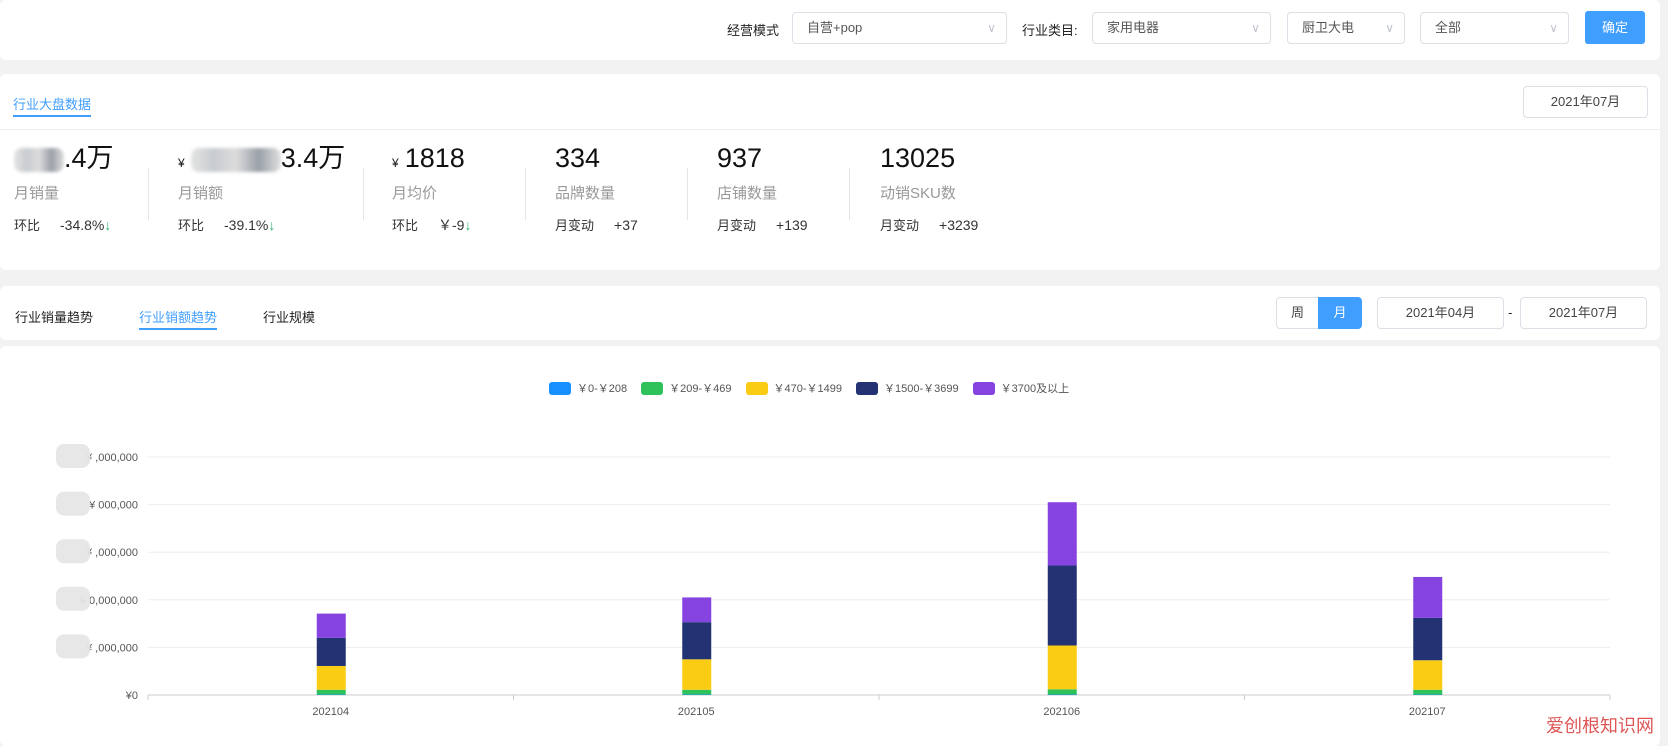 This screenshot has width=1668, height=746. Describe the element at coordinates (1061, 712) in the screenshot. I see `x-tick-label: 202106` at that location.